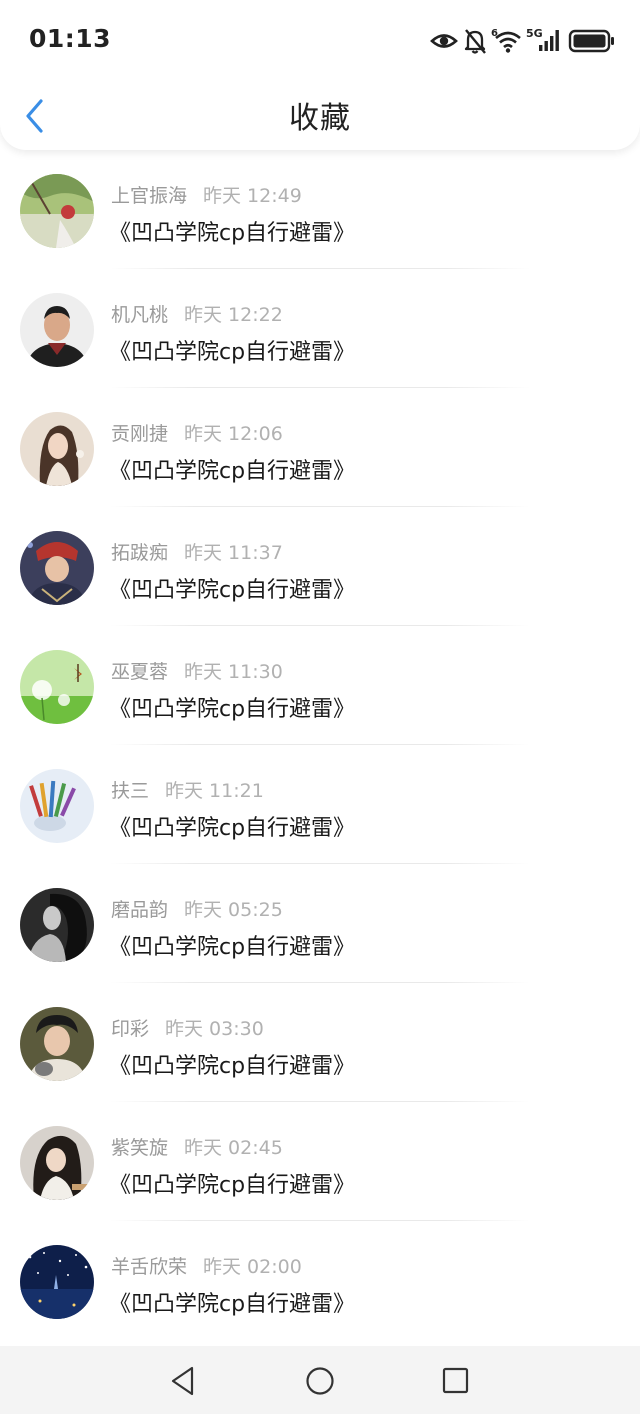 Image resolution: width=640 pixels, height=1414 pixels. Describe the element at coordinates (140, 1148) in the screenshot. I see `user-name: 紫笑旋` at that location.